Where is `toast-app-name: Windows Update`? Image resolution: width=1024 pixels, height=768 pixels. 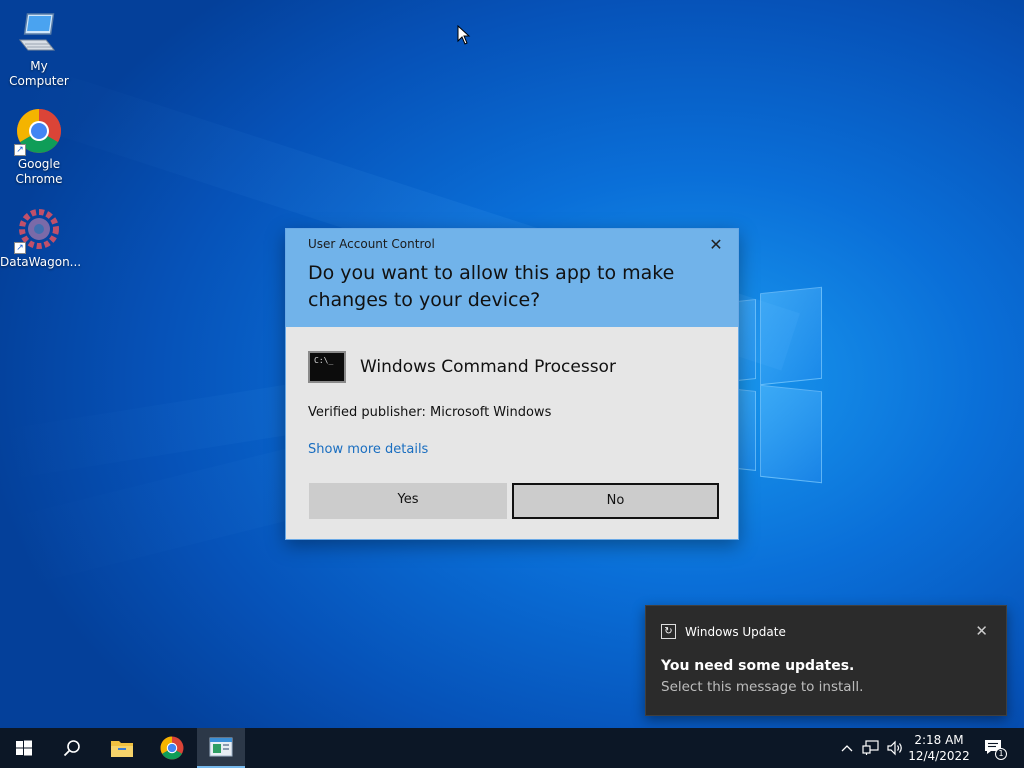 toast-app-name: Windows Update is located at coordinates (735, 631).